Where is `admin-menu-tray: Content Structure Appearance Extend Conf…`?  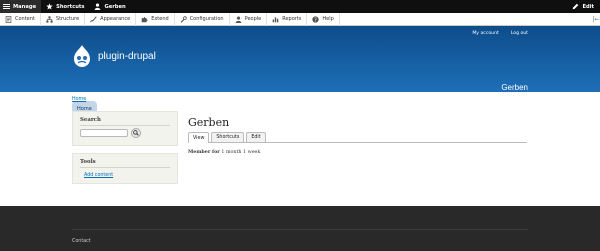
admin-menu-tray: Content Structure Appearance Extend Conf… is located at coordinates (300, 19).